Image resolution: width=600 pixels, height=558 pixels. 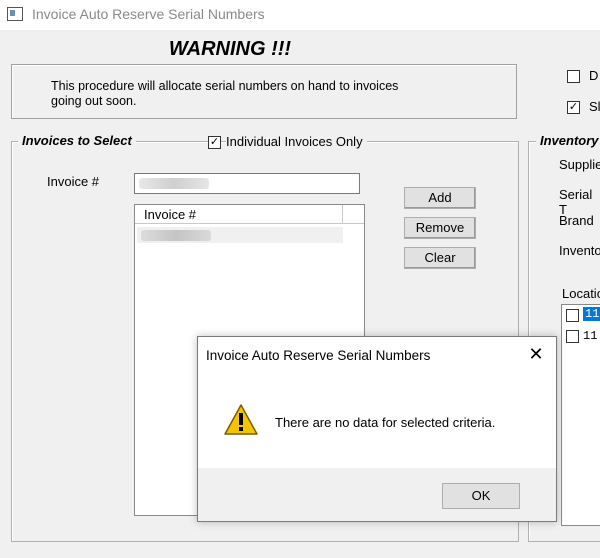 I want to click on title-bar: Invoice Auto Reserve Serial Numbers, so click(x=300, y=15).